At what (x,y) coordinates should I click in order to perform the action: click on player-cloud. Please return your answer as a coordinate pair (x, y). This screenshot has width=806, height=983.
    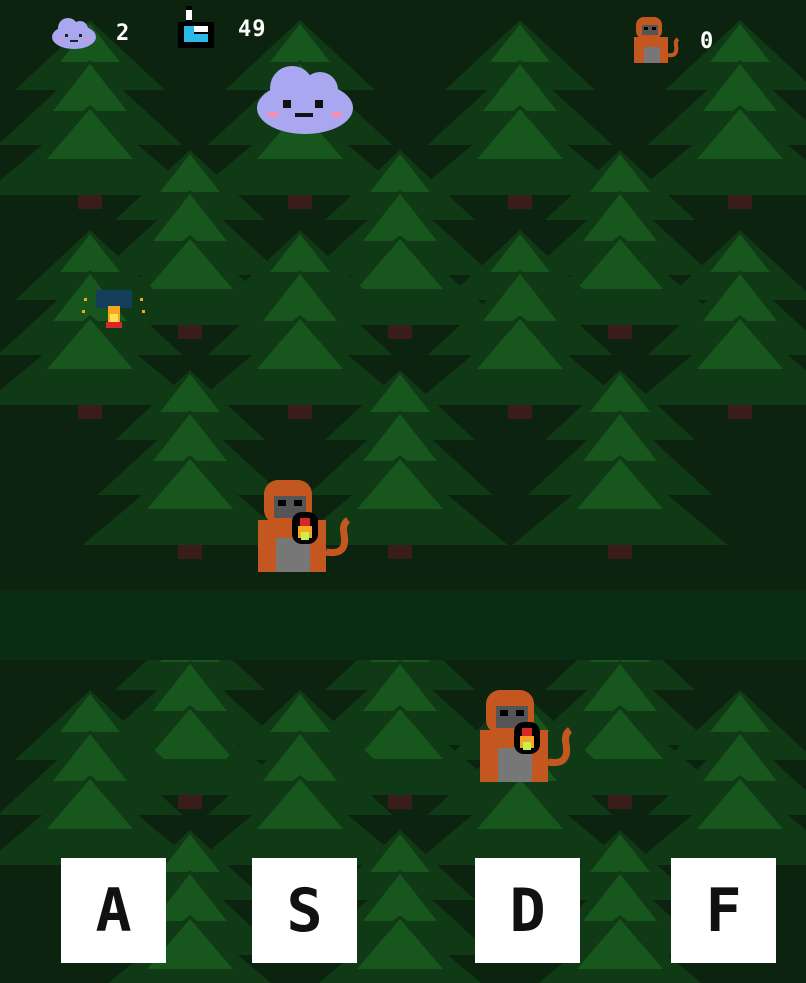
    Looking at the image, I should click on (305, 100).